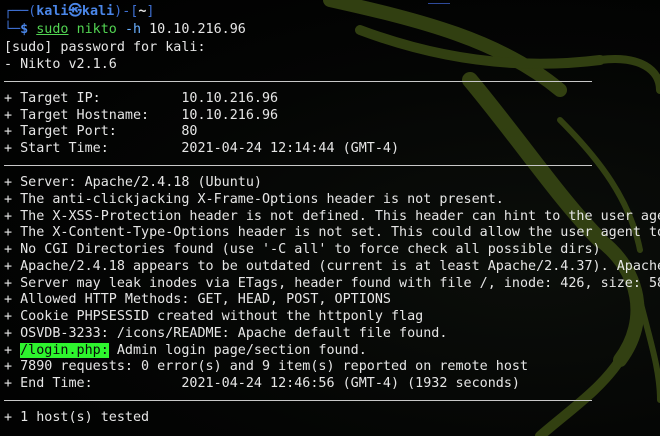  Describe the element at coordinates (133, 29) in the screenshot. I see `command-flag: -h` at that location.